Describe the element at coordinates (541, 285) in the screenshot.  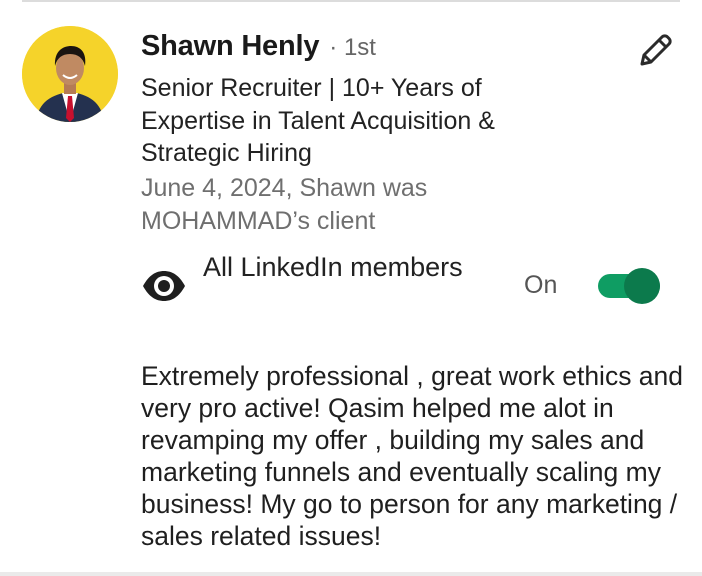
I see `toggle-state-label: On` at that location.